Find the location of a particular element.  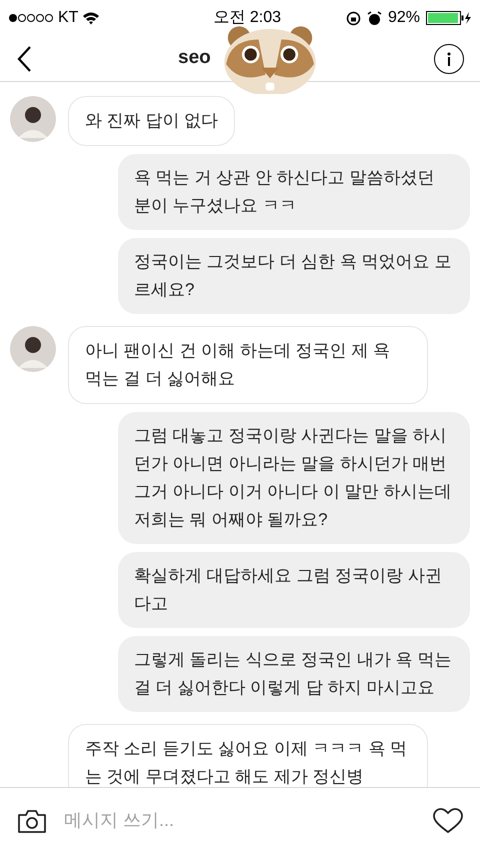

chat-title: seo is located at coordinates (194, 58).